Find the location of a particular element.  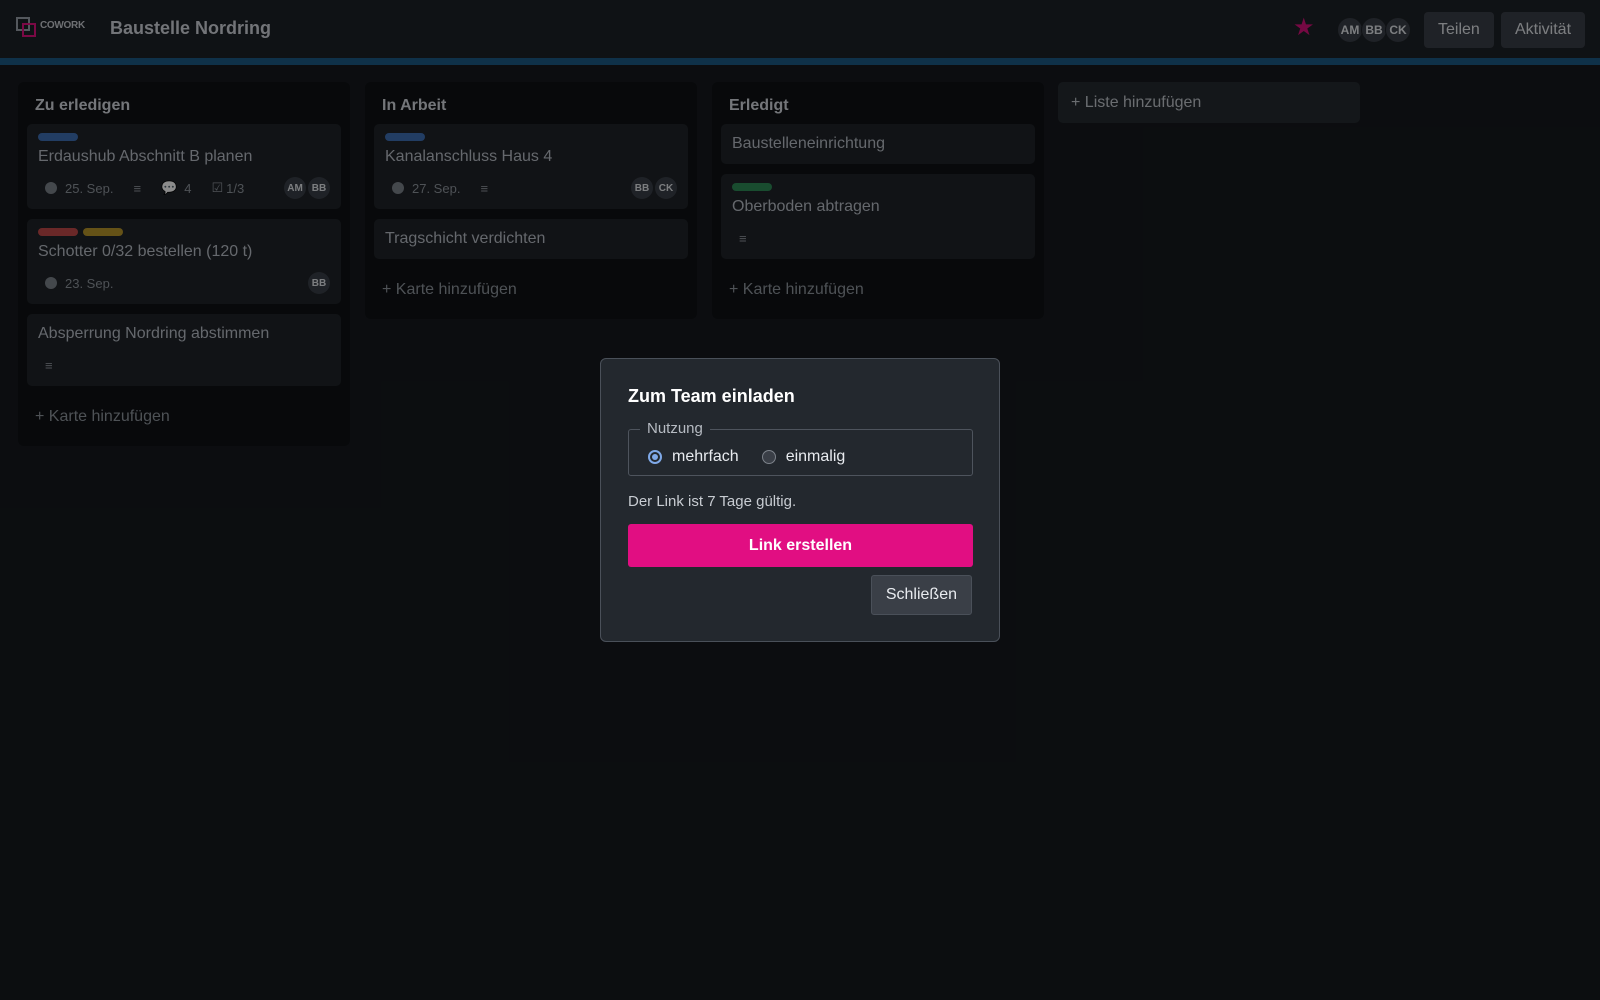

radio-einmalig: einmalig is located at coordinates (803, 457).